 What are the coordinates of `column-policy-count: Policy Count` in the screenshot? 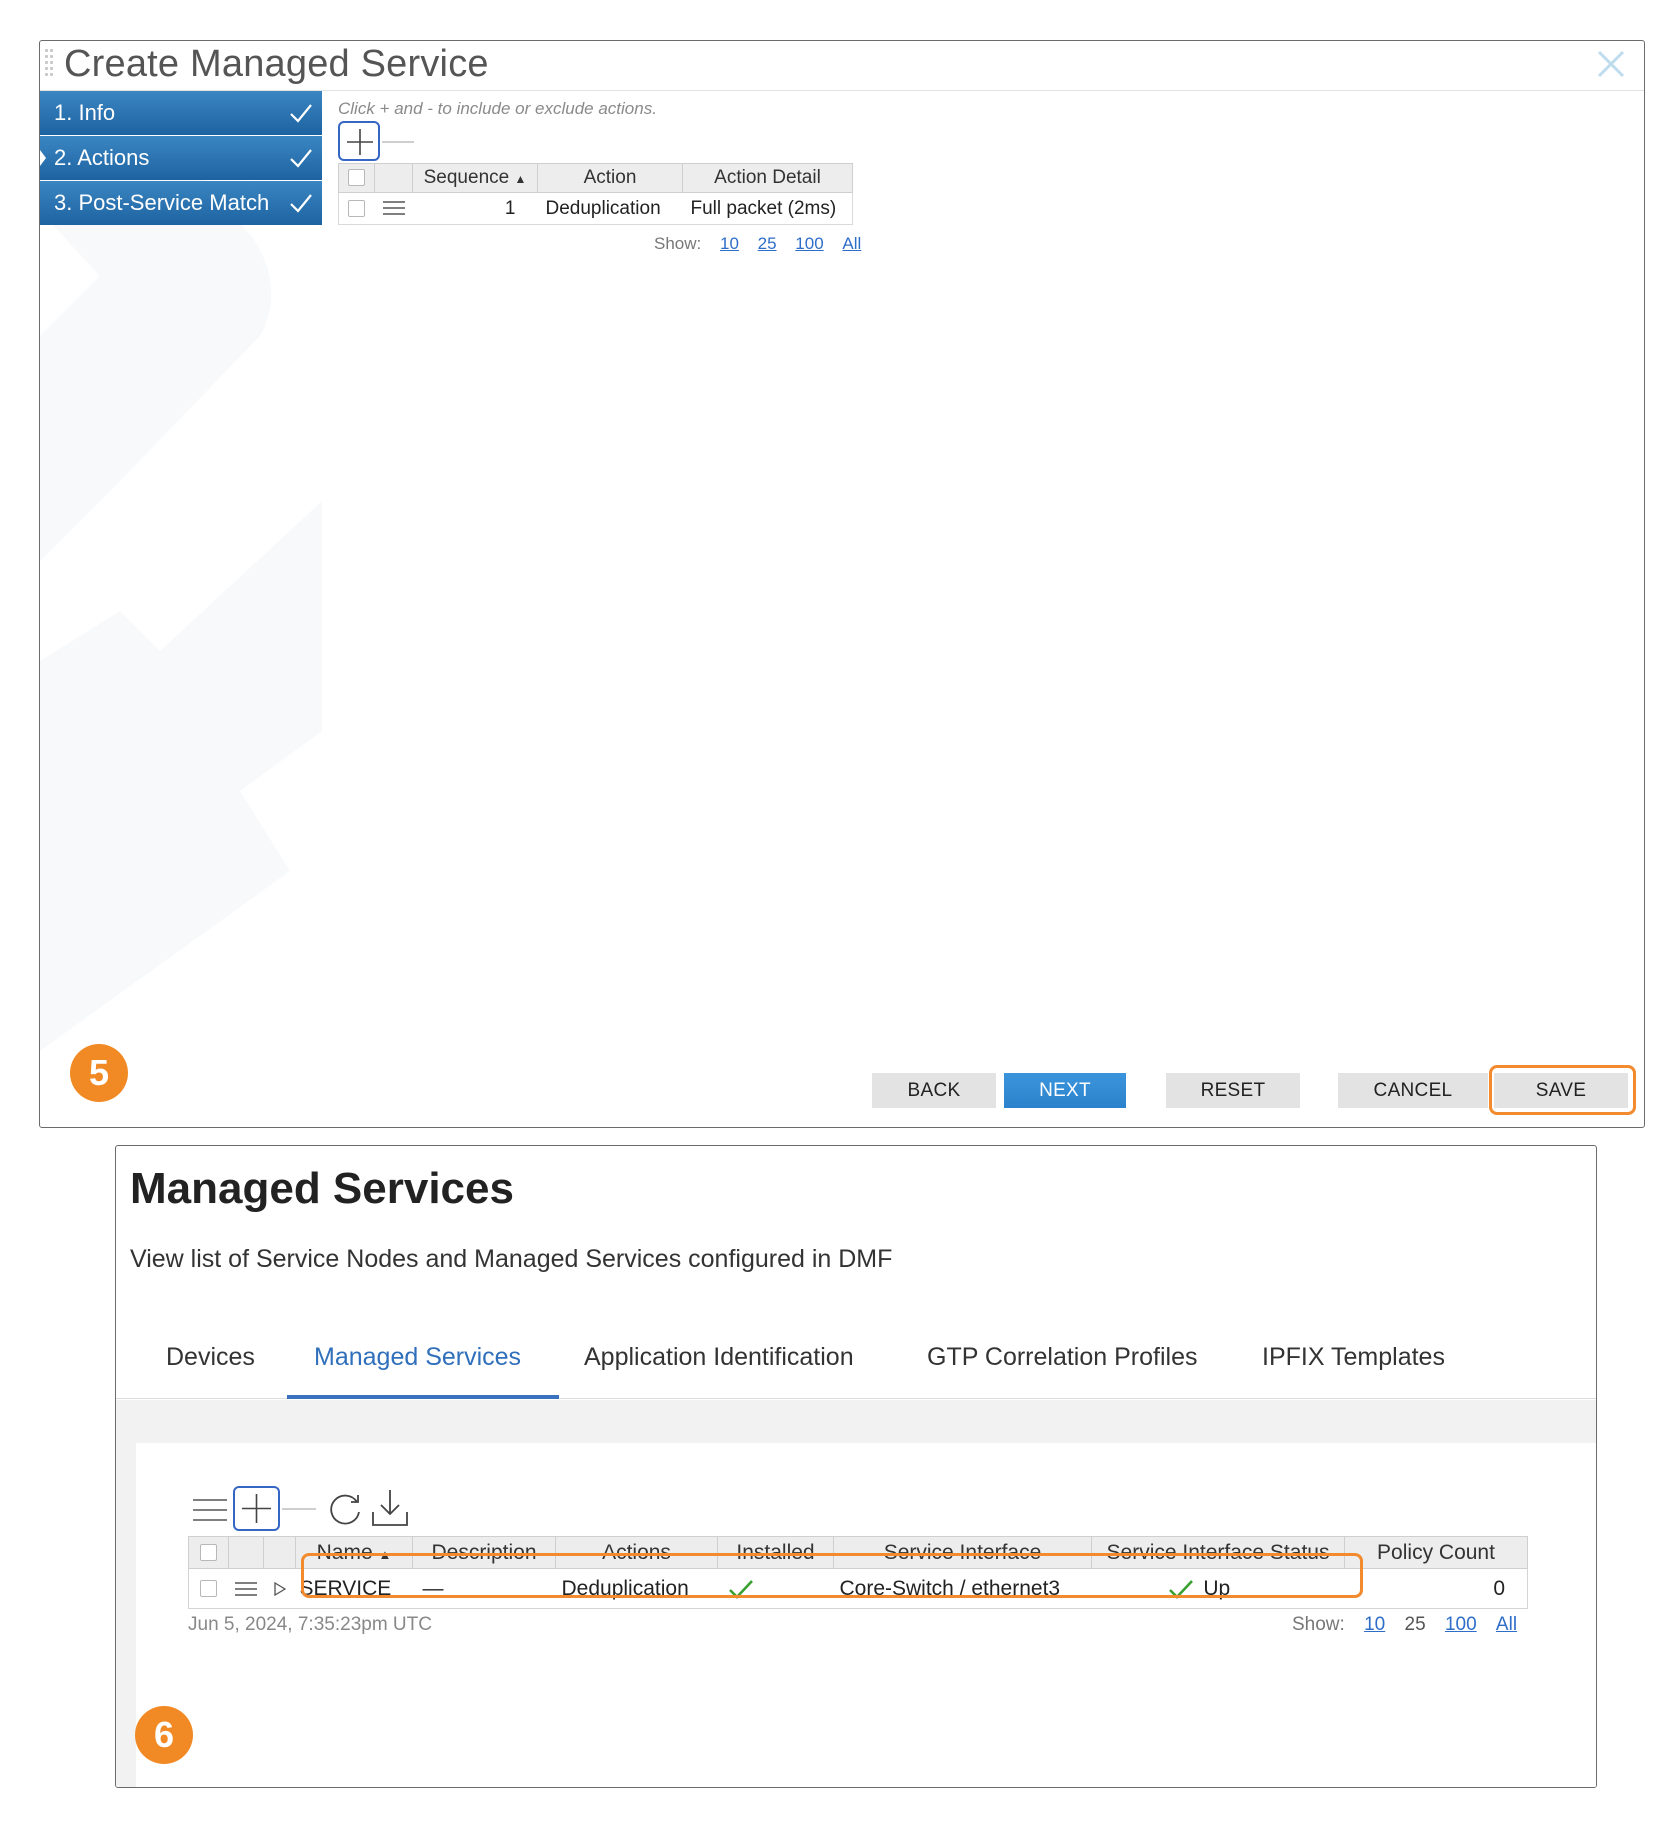 It's located at (1436, 1552).